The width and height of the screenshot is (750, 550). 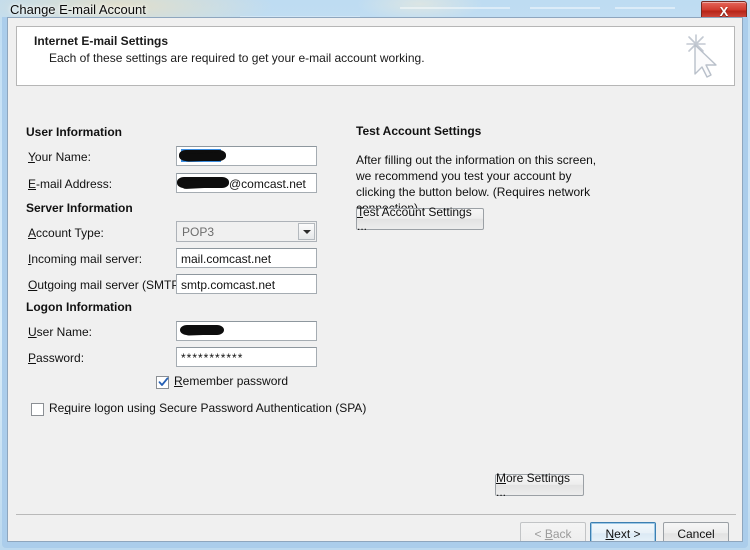 What do you see at coordinates (79, 307) in the screenshot?
I see `section-logon-information: Logon Information` at bounding box center [79, 307].